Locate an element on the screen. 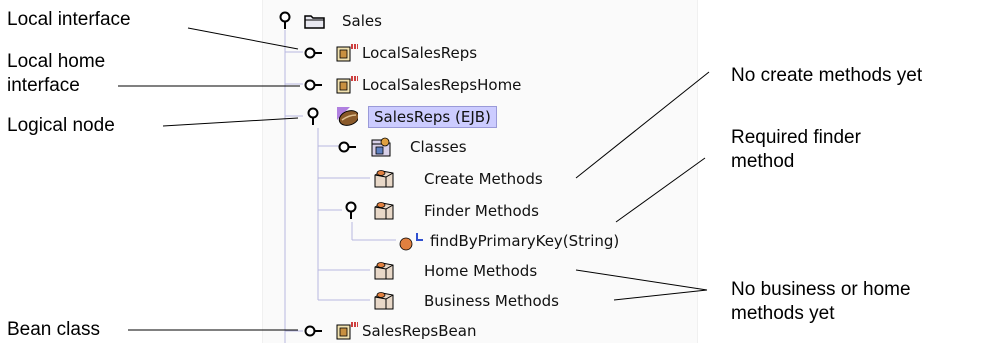 The width and height of the screenshot is (987, 344). tree-node-label: LocalSalesRepsHome is located at coordinates (442, 85).